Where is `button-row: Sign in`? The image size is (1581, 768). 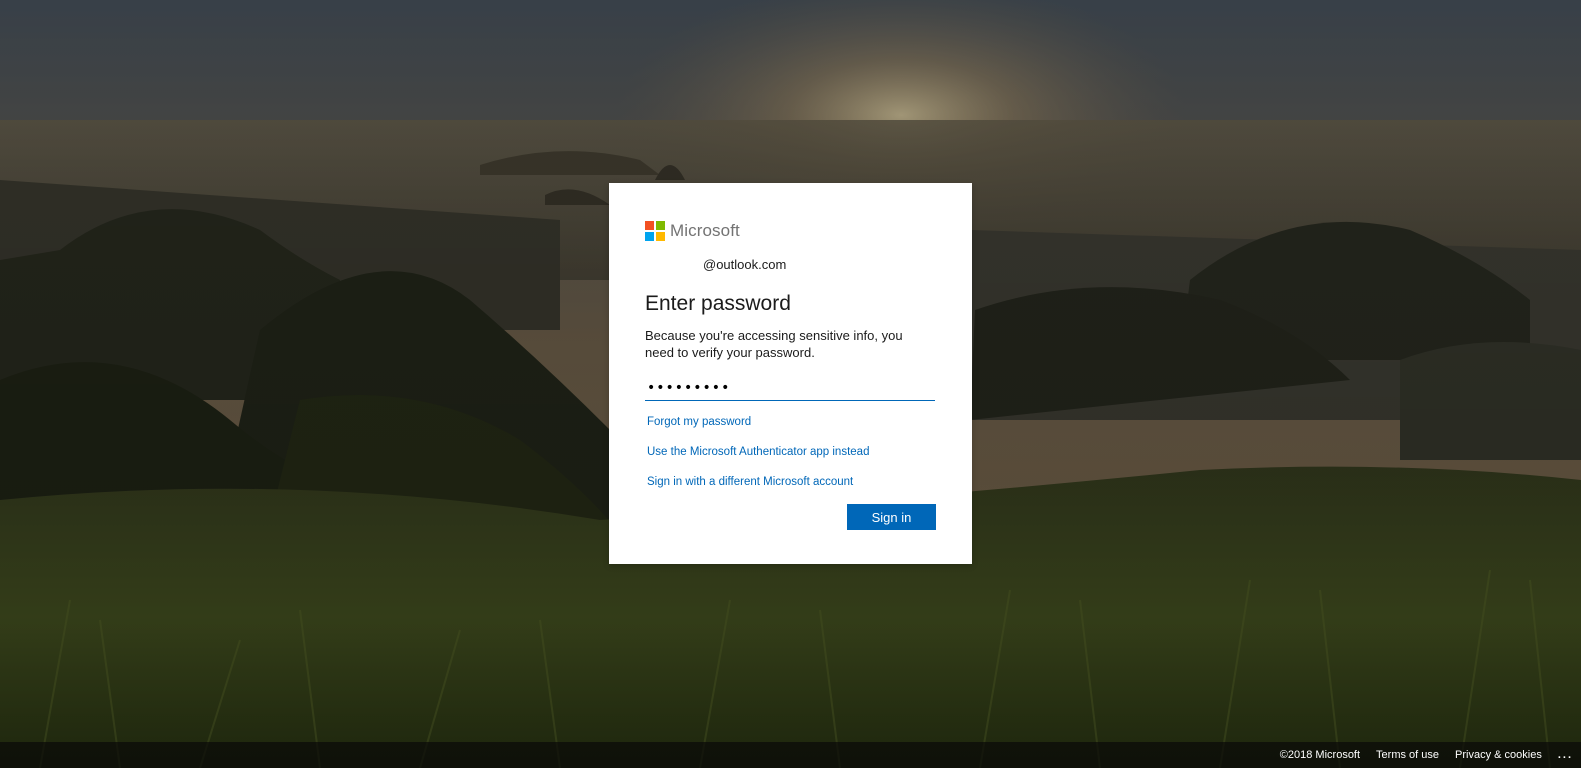
button-row: Sign in is located at coordinates (790, 517).